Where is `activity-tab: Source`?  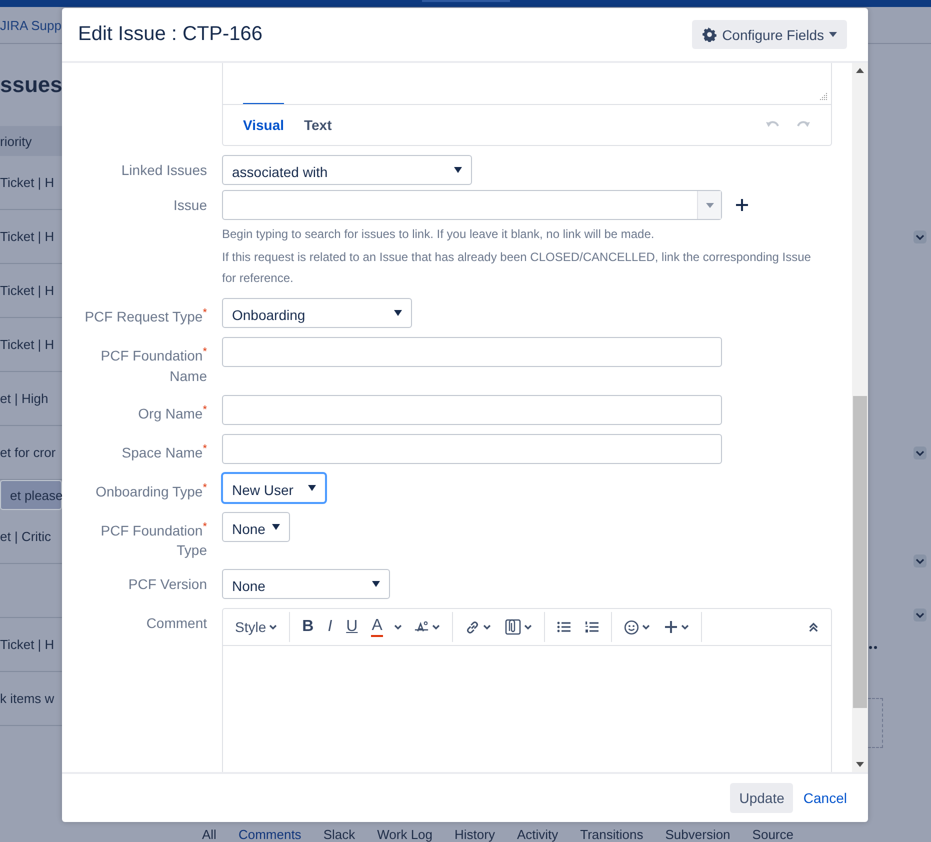 activity-tab: Source is located at coordinates (773, 834).